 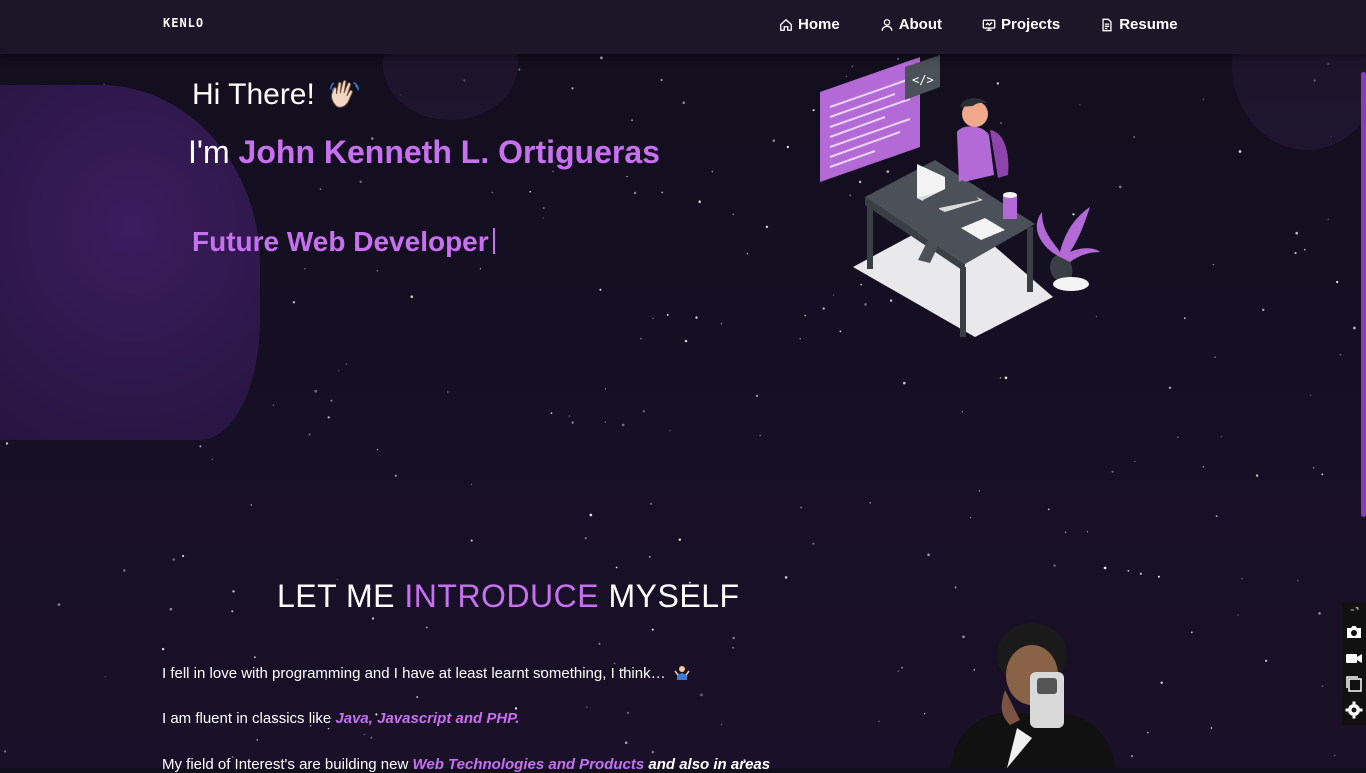 I want to click on greeting-text: Hi There!, so click(x=253, y=94).